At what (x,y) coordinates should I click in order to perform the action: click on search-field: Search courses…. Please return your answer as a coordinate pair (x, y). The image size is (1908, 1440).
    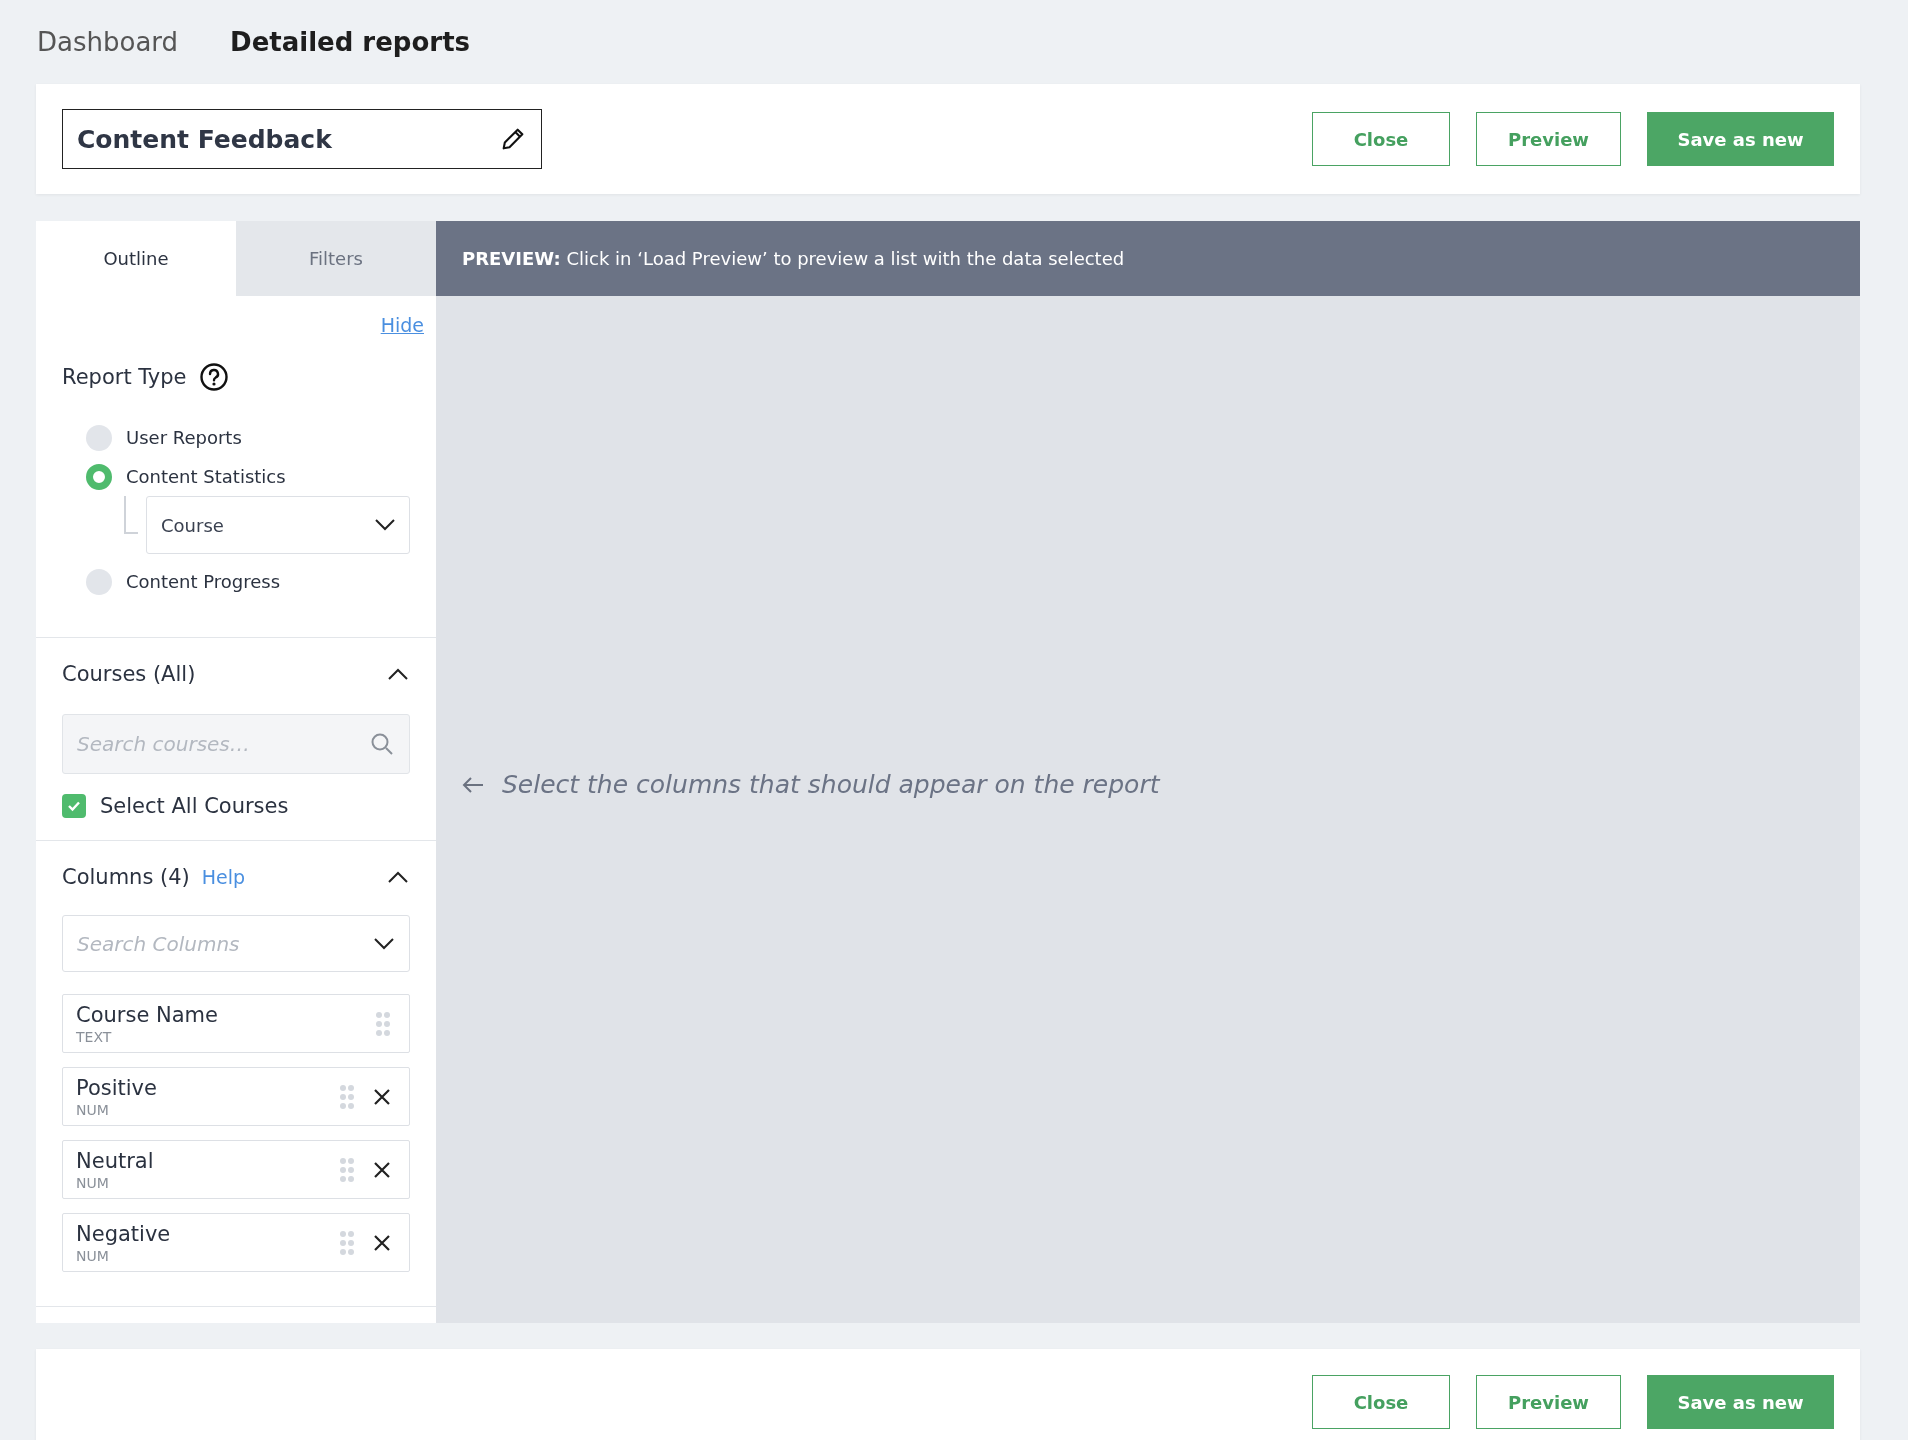
    Looking at the image, I should click on (236, 744).